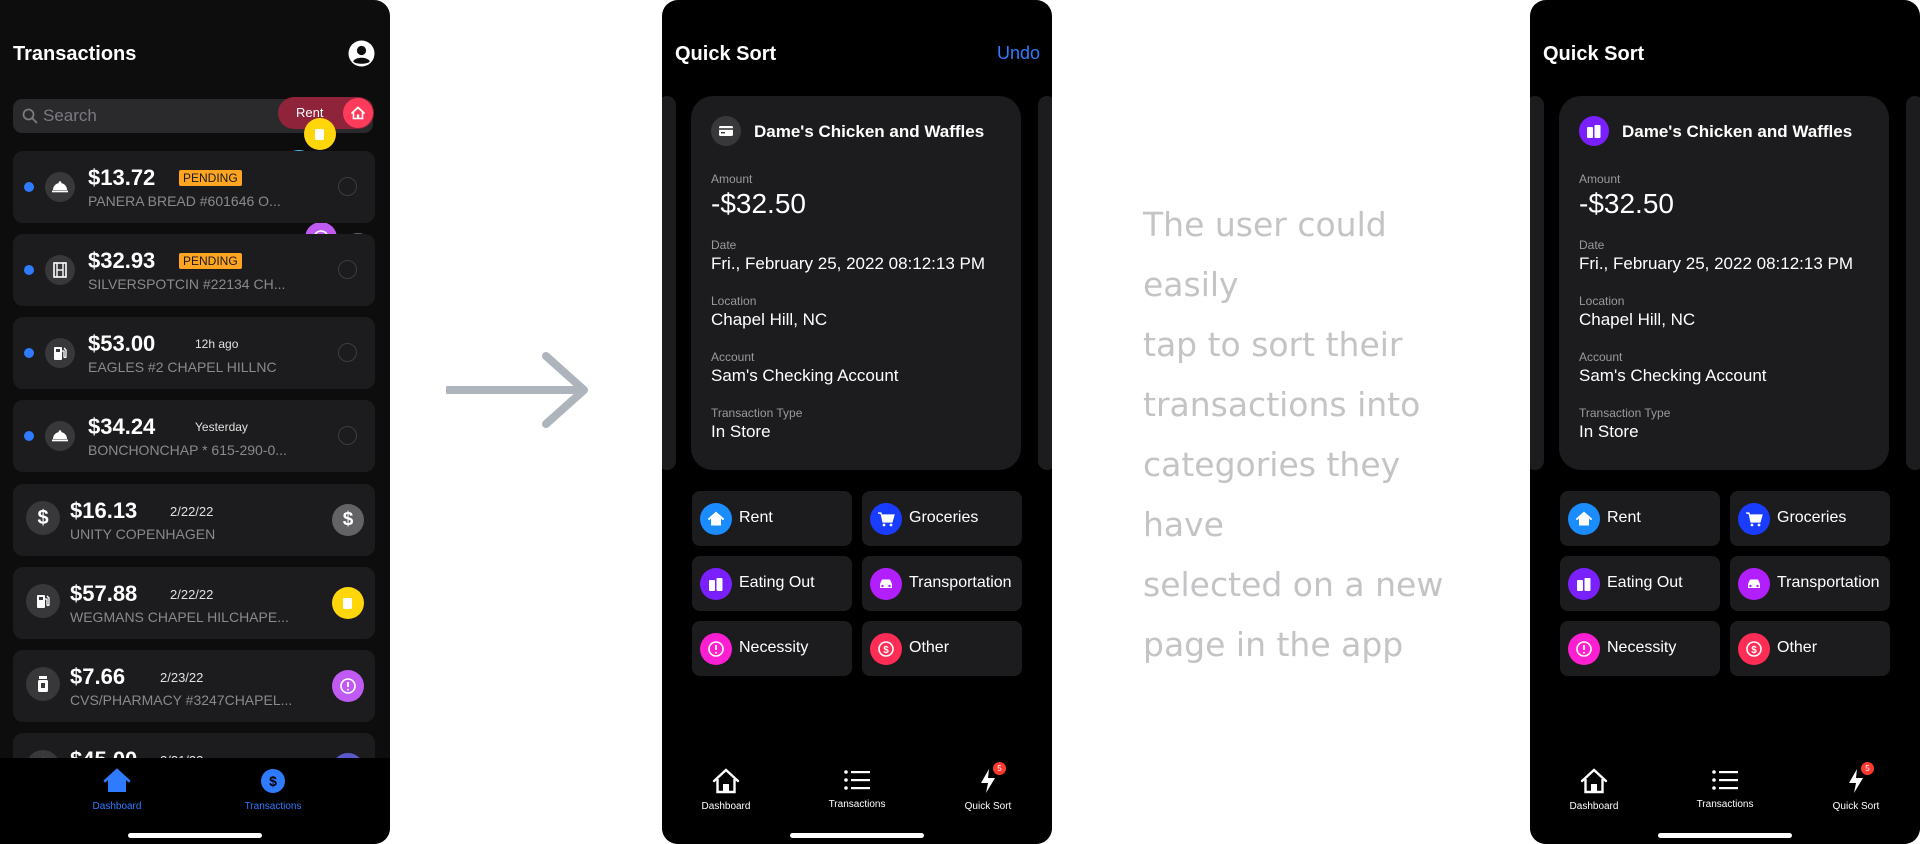 This screenshot has width=1920, height=844. What do you see at coordinates (192, 594) in the screenshot?
I see `transaction-date: 2/22/22` at bounding box center [192, 594].